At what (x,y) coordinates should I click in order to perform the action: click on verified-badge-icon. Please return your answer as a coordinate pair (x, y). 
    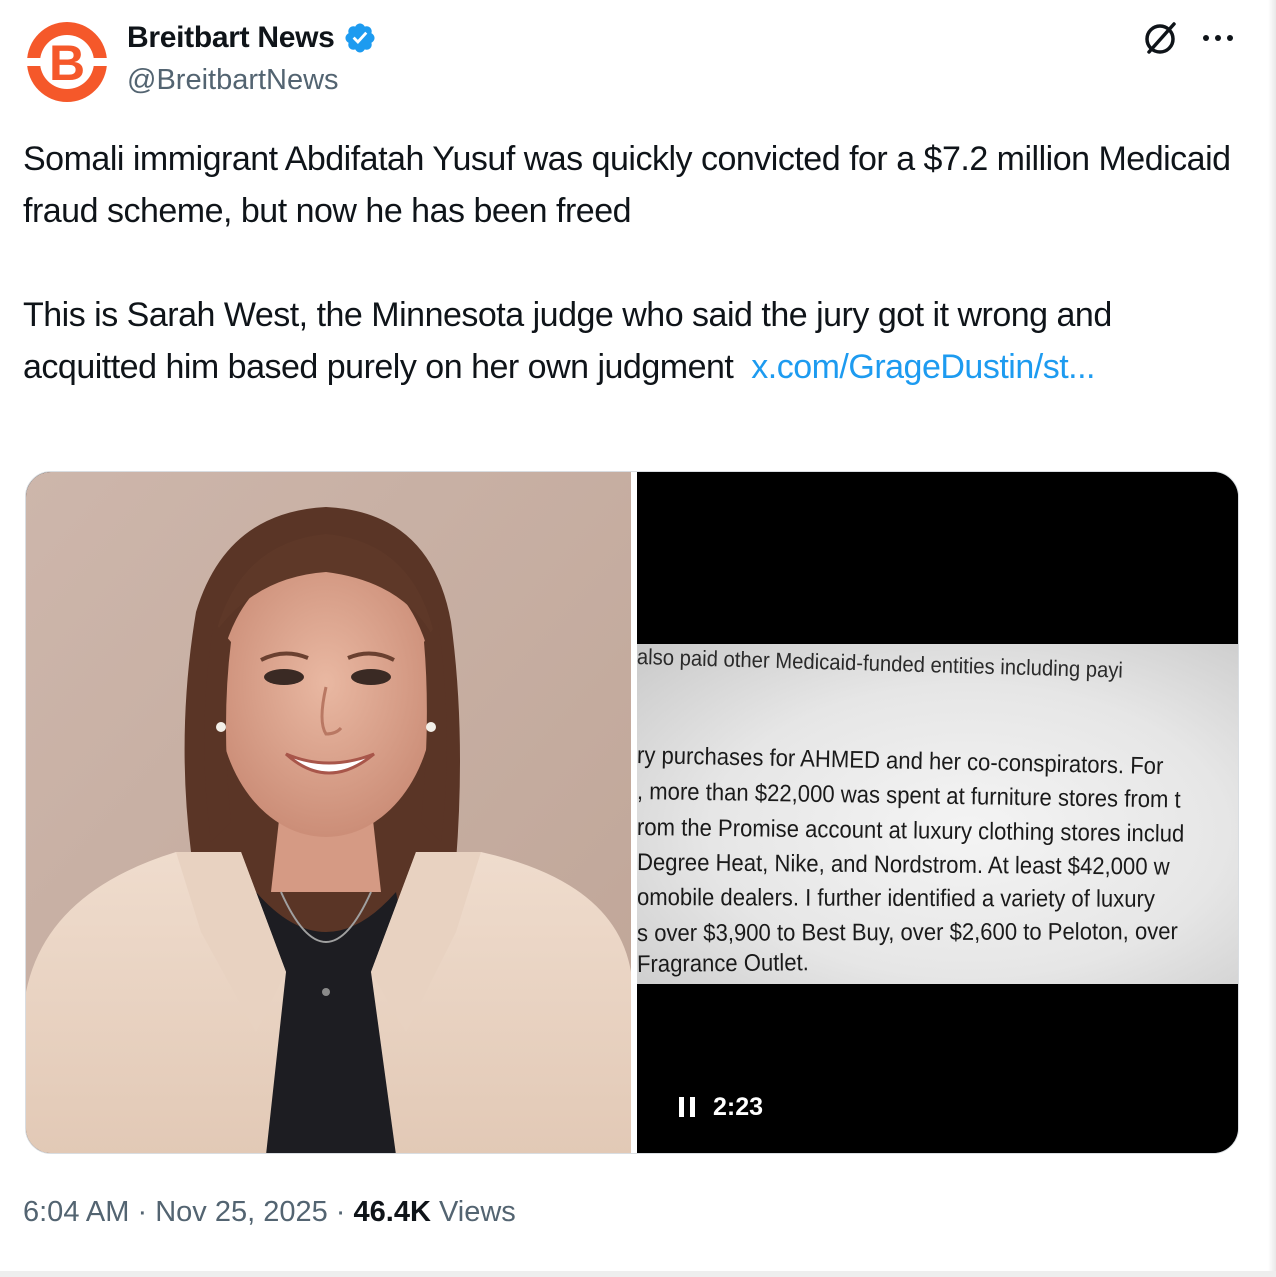
    Looking at the image, I should click on (360, 38).